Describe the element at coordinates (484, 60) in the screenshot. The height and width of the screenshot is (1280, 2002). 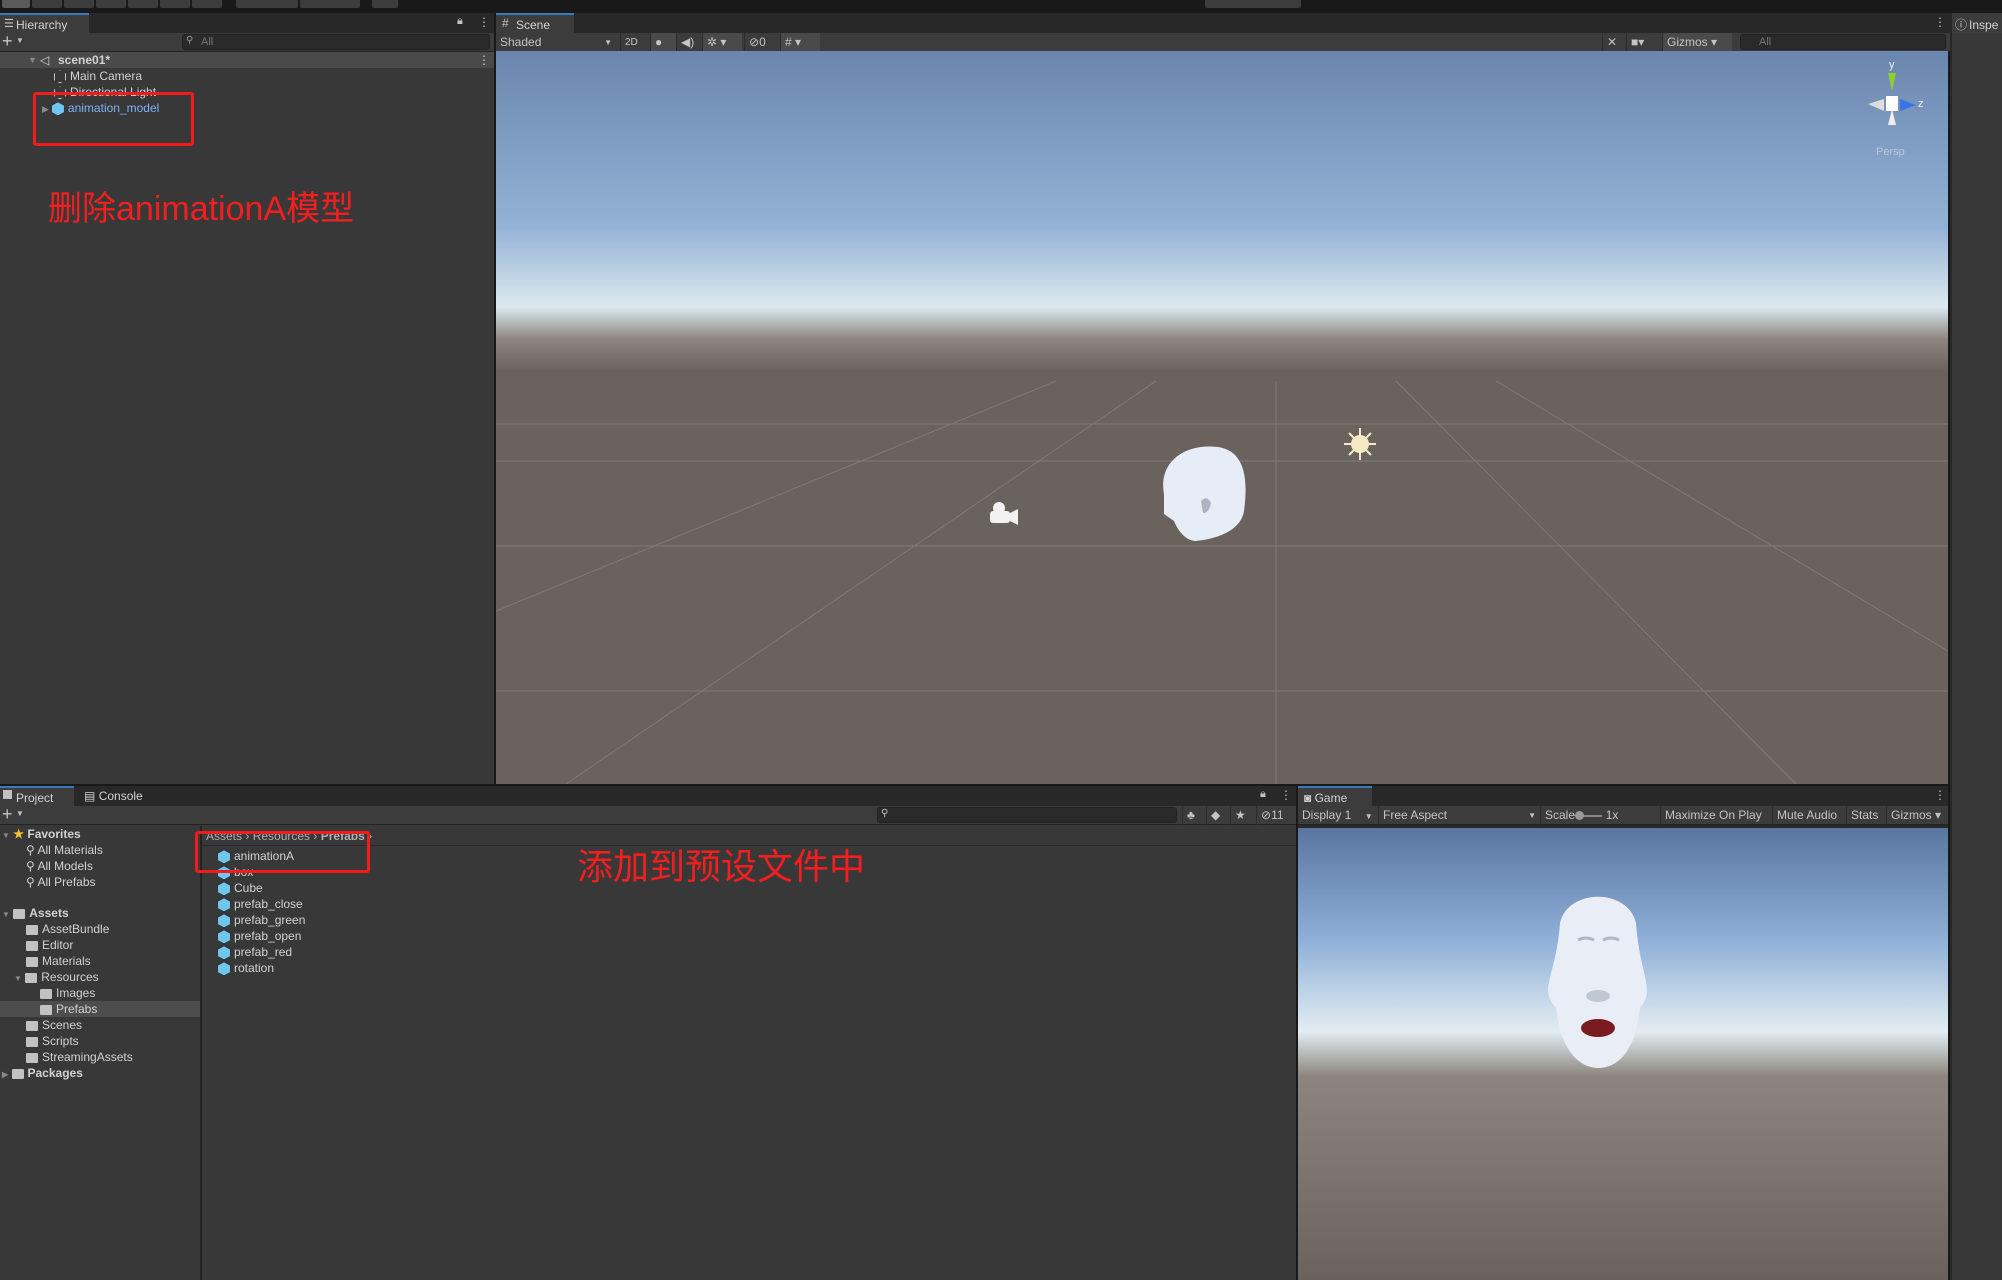
I see `scene-menu-icon: ⋮` at that location.